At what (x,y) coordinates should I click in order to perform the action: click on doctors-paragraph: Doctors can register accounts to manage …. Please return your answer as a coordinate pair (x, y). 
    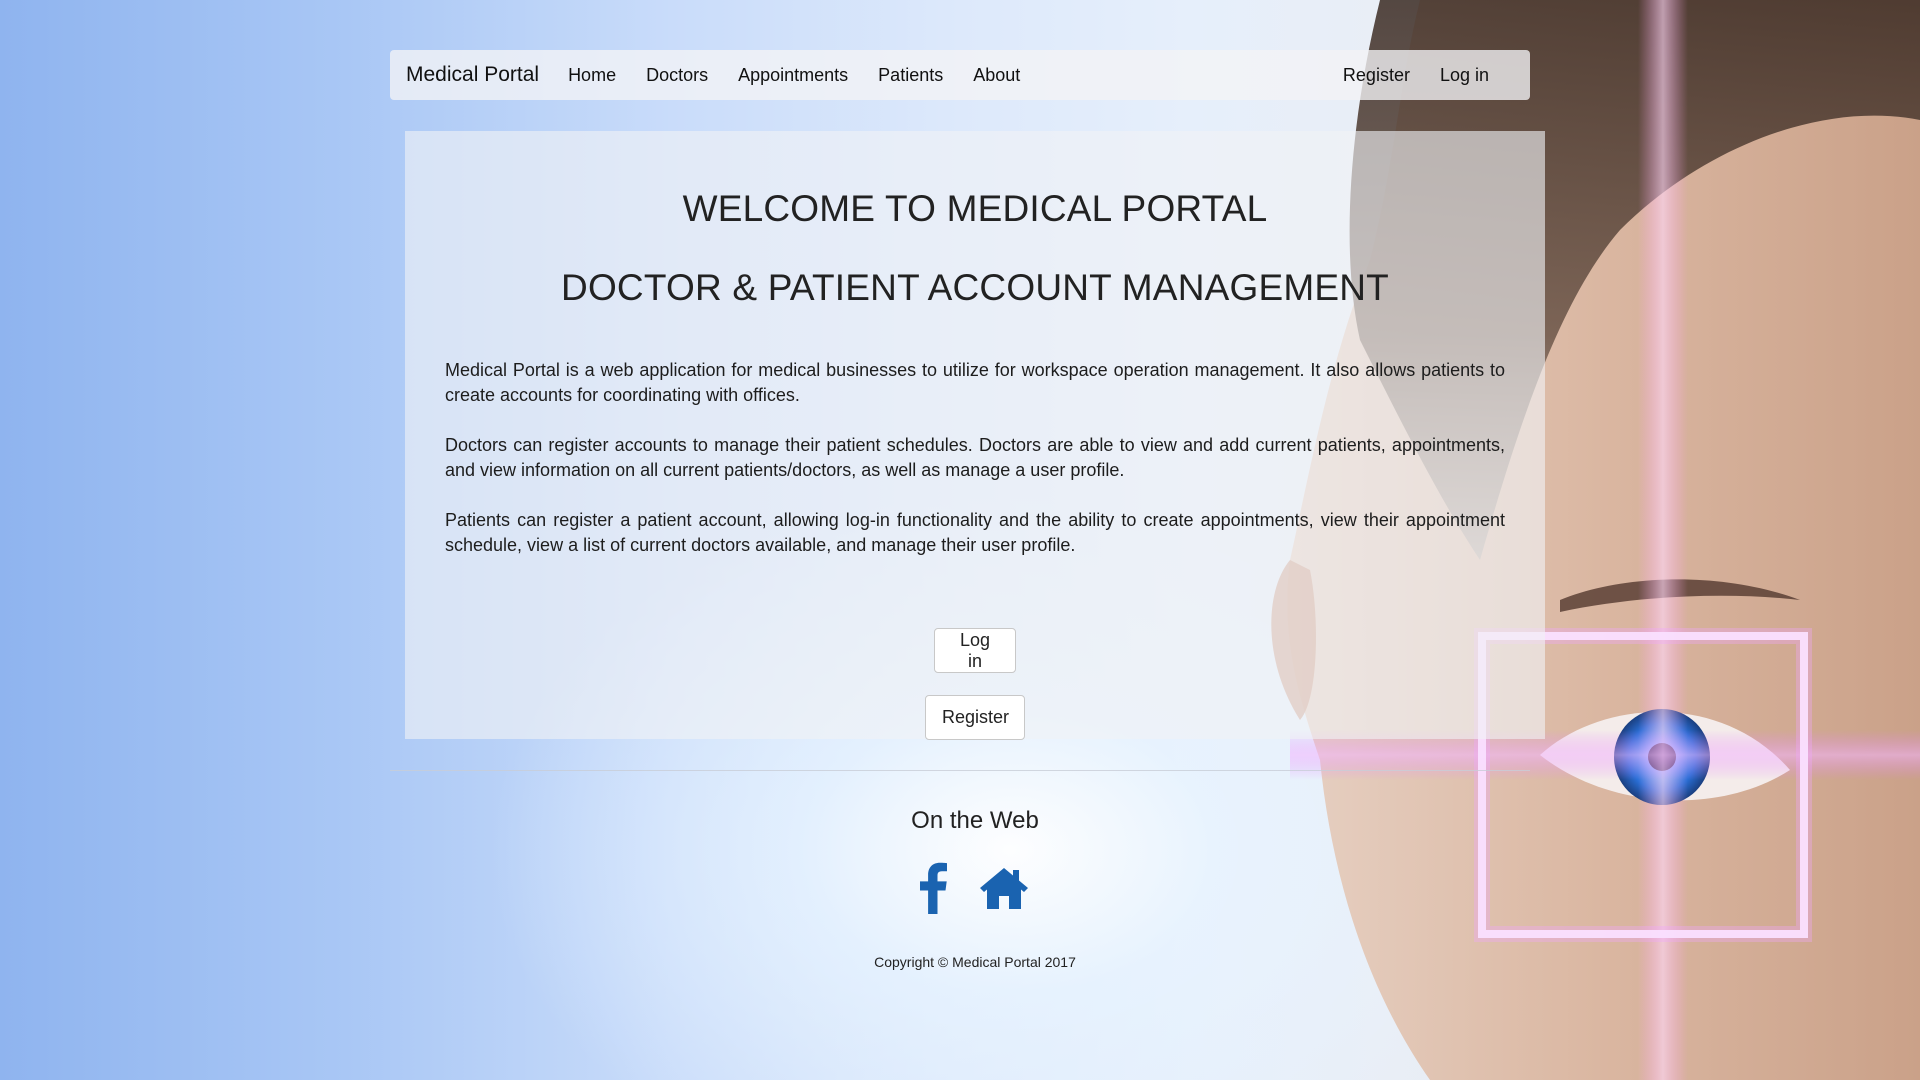
    Looking at the image, I should click on (975, 457).